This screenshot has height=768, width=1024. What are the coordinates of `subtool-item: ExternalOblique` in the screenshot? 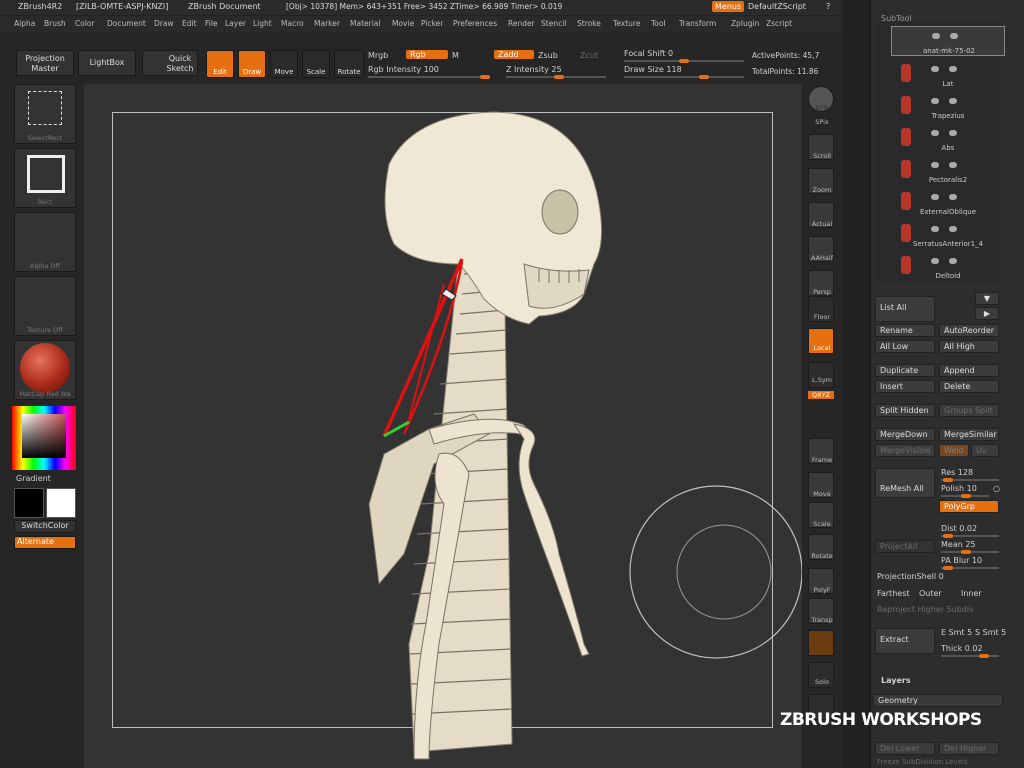 It's located at (948, 203).